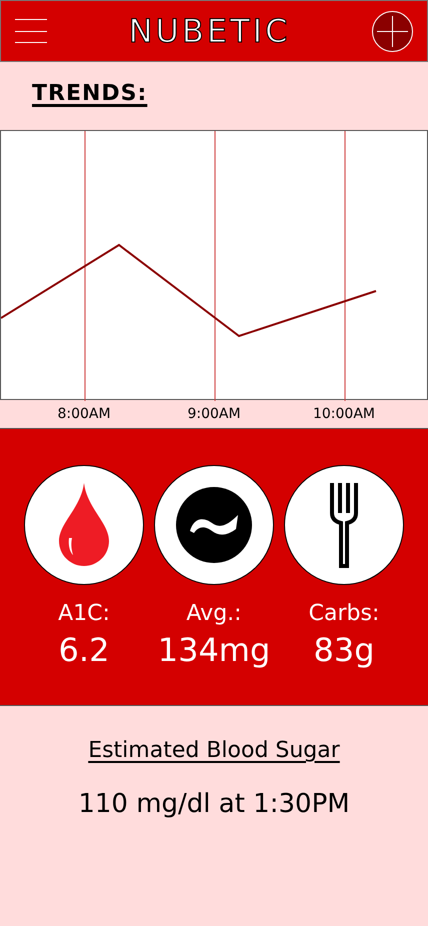  I want to click on blood-drop-icon, so click(84, 525).